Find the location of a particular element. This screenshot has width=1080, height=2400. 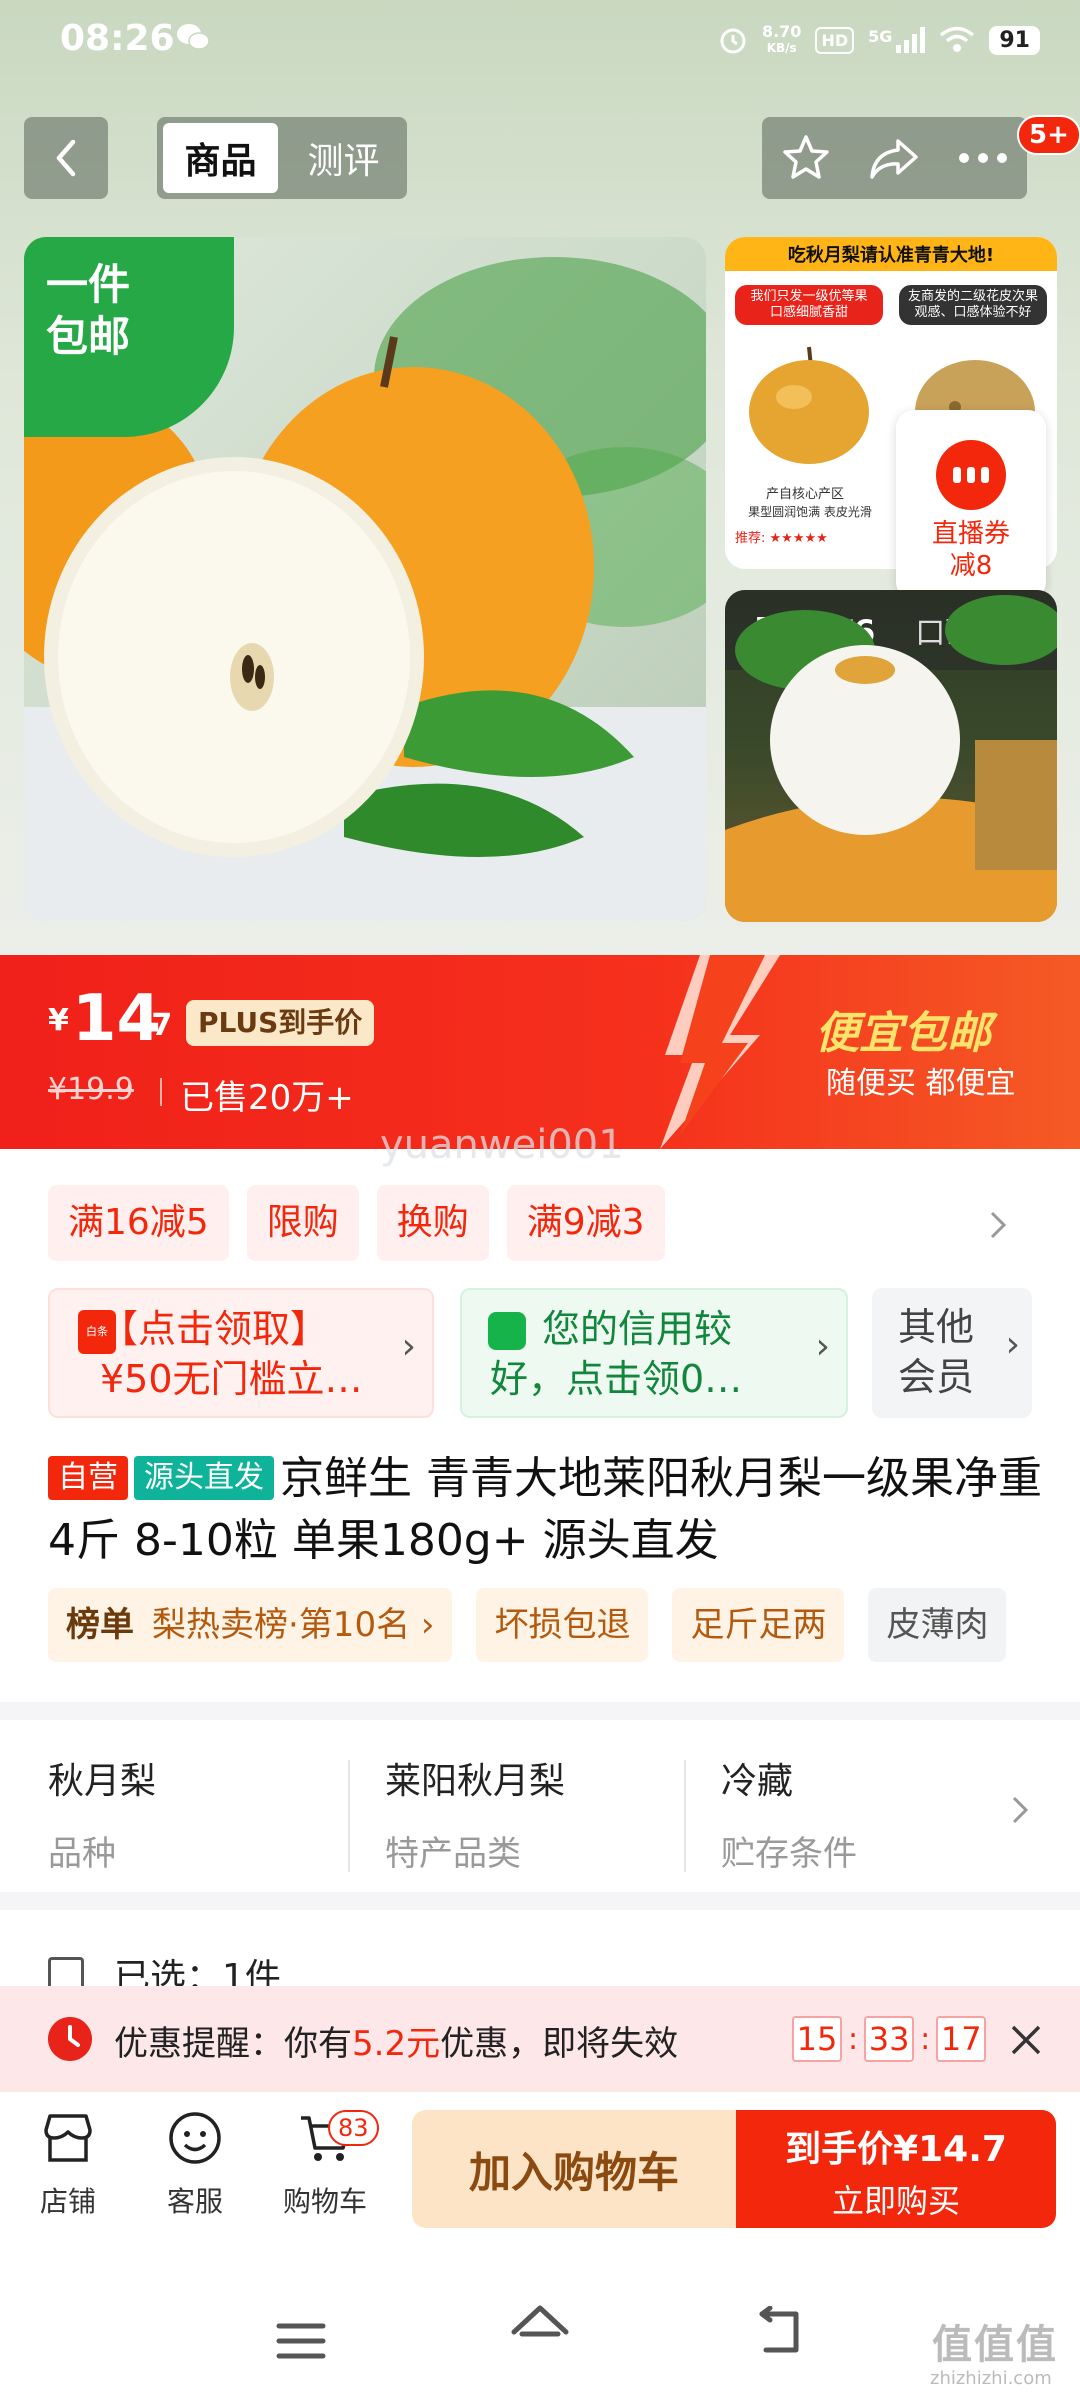

reminder-text: 优惠提醒：你有5.2元优惠，即将失效 is located at coordinates (396, 2040).